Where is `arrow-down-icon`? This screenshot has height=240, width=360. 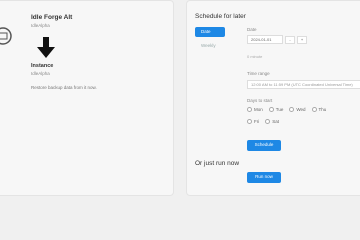 arrow-down-icon is located at coordinates (46, 47).